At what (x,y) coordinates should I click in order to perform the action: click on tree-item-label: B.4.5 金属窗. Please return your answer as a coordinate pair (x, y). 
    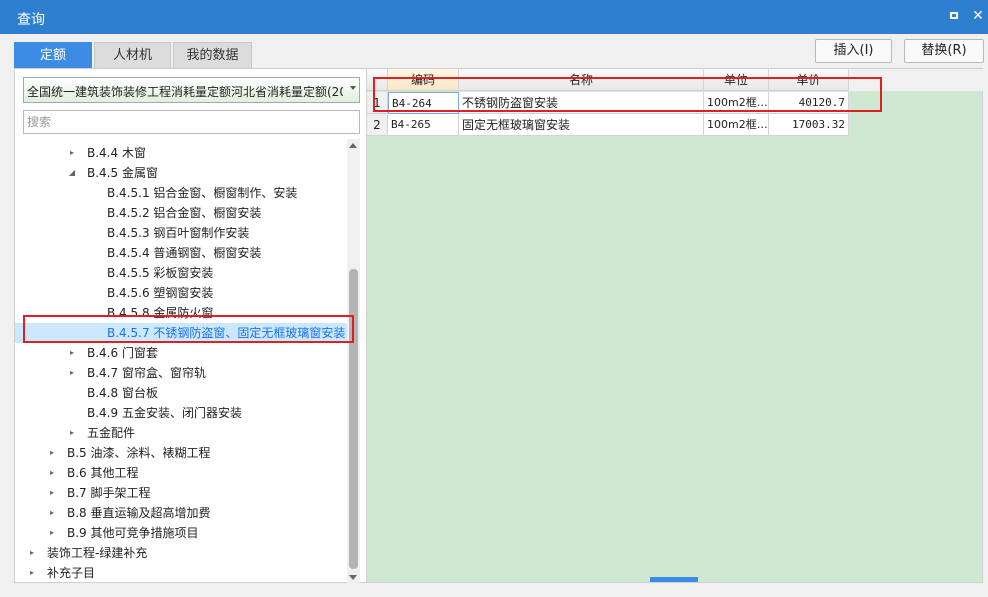
    Looking at the image, I should click on (122, 173).